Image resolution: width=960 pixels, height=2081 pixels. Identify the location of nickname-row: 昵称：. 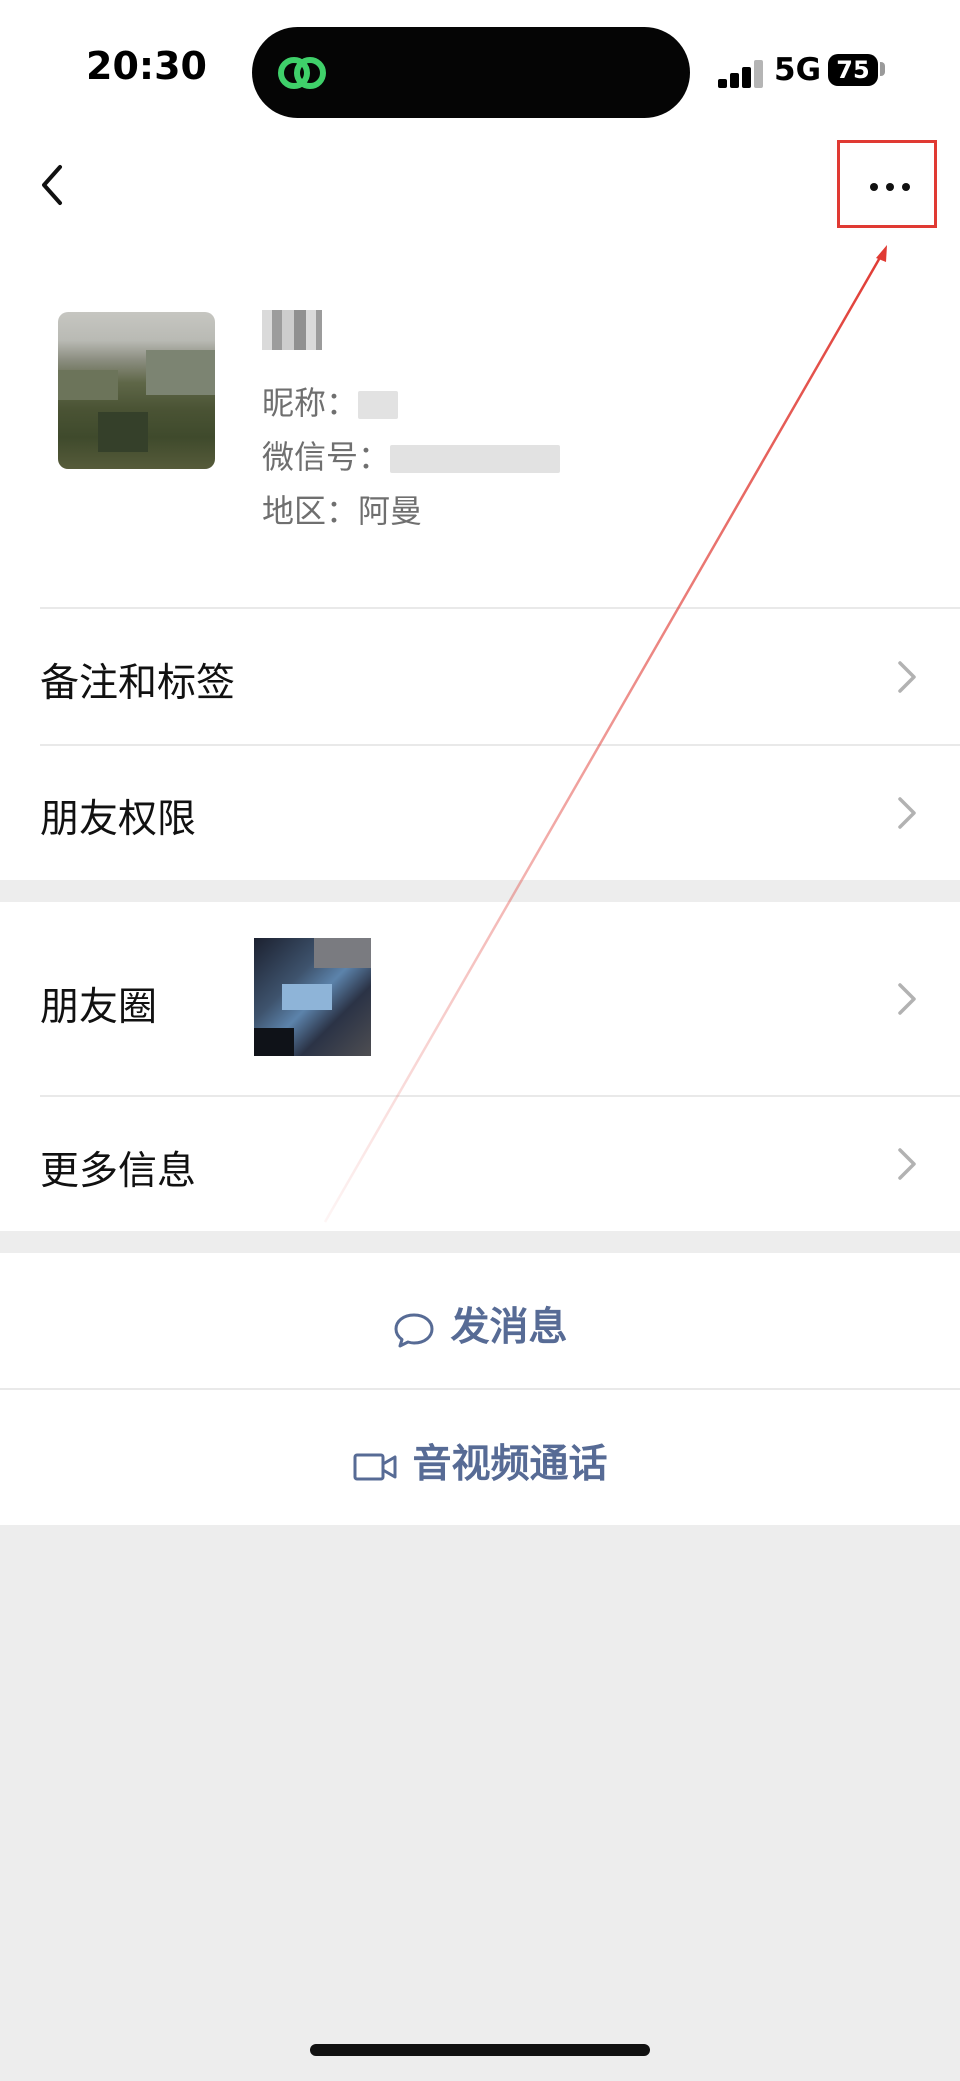
(330, 401).